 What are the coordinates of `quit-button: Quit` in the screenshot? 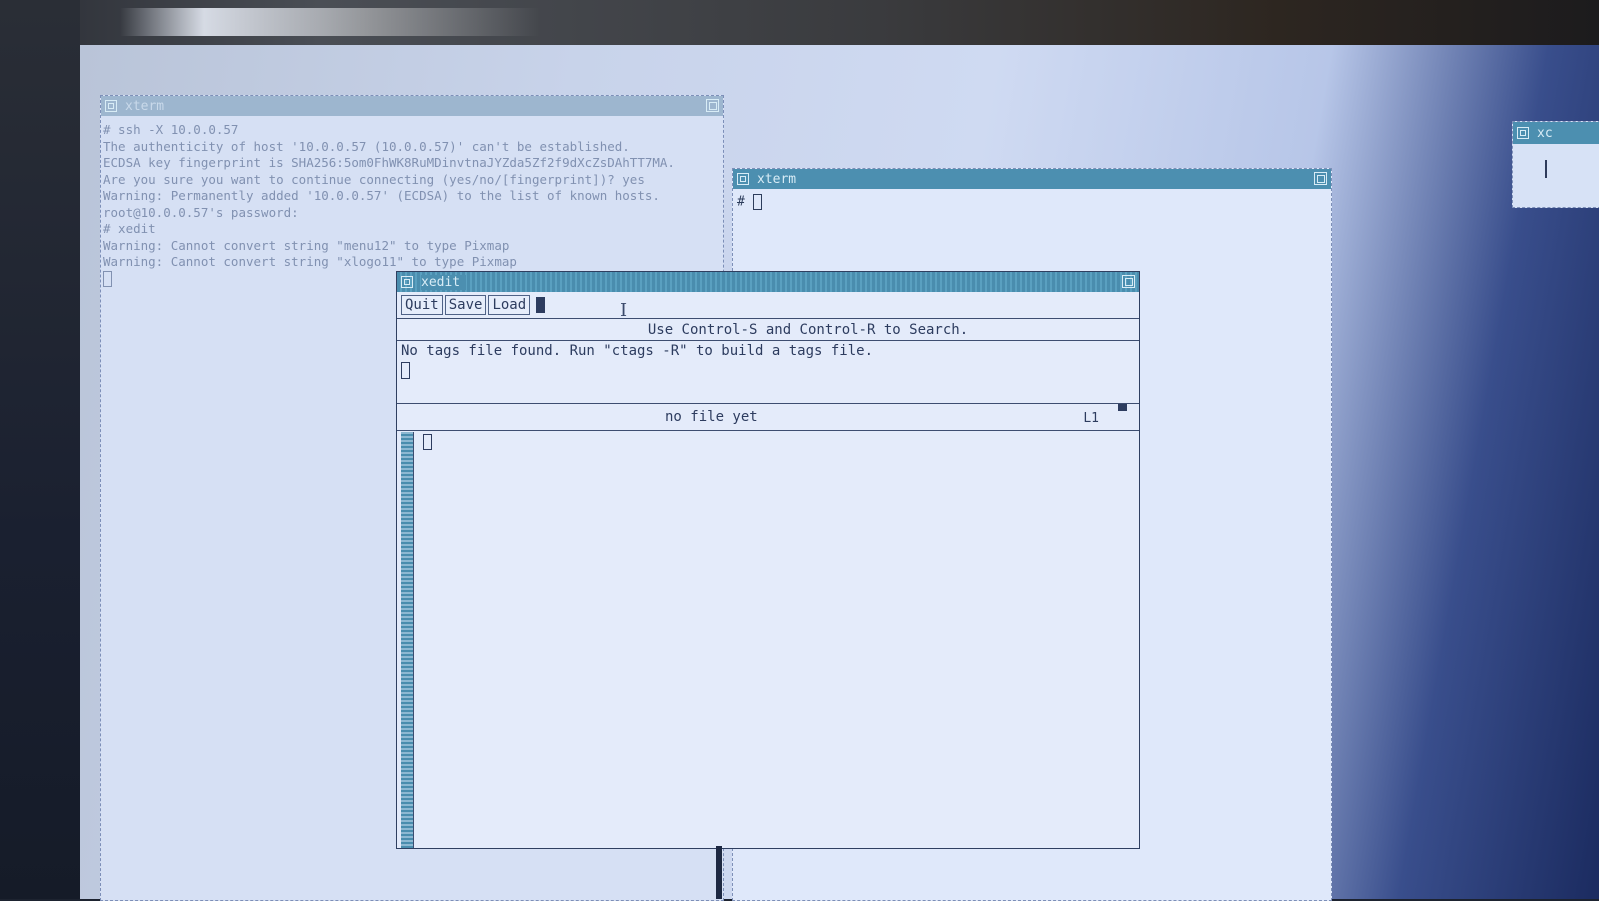 It's located at (422, 305).